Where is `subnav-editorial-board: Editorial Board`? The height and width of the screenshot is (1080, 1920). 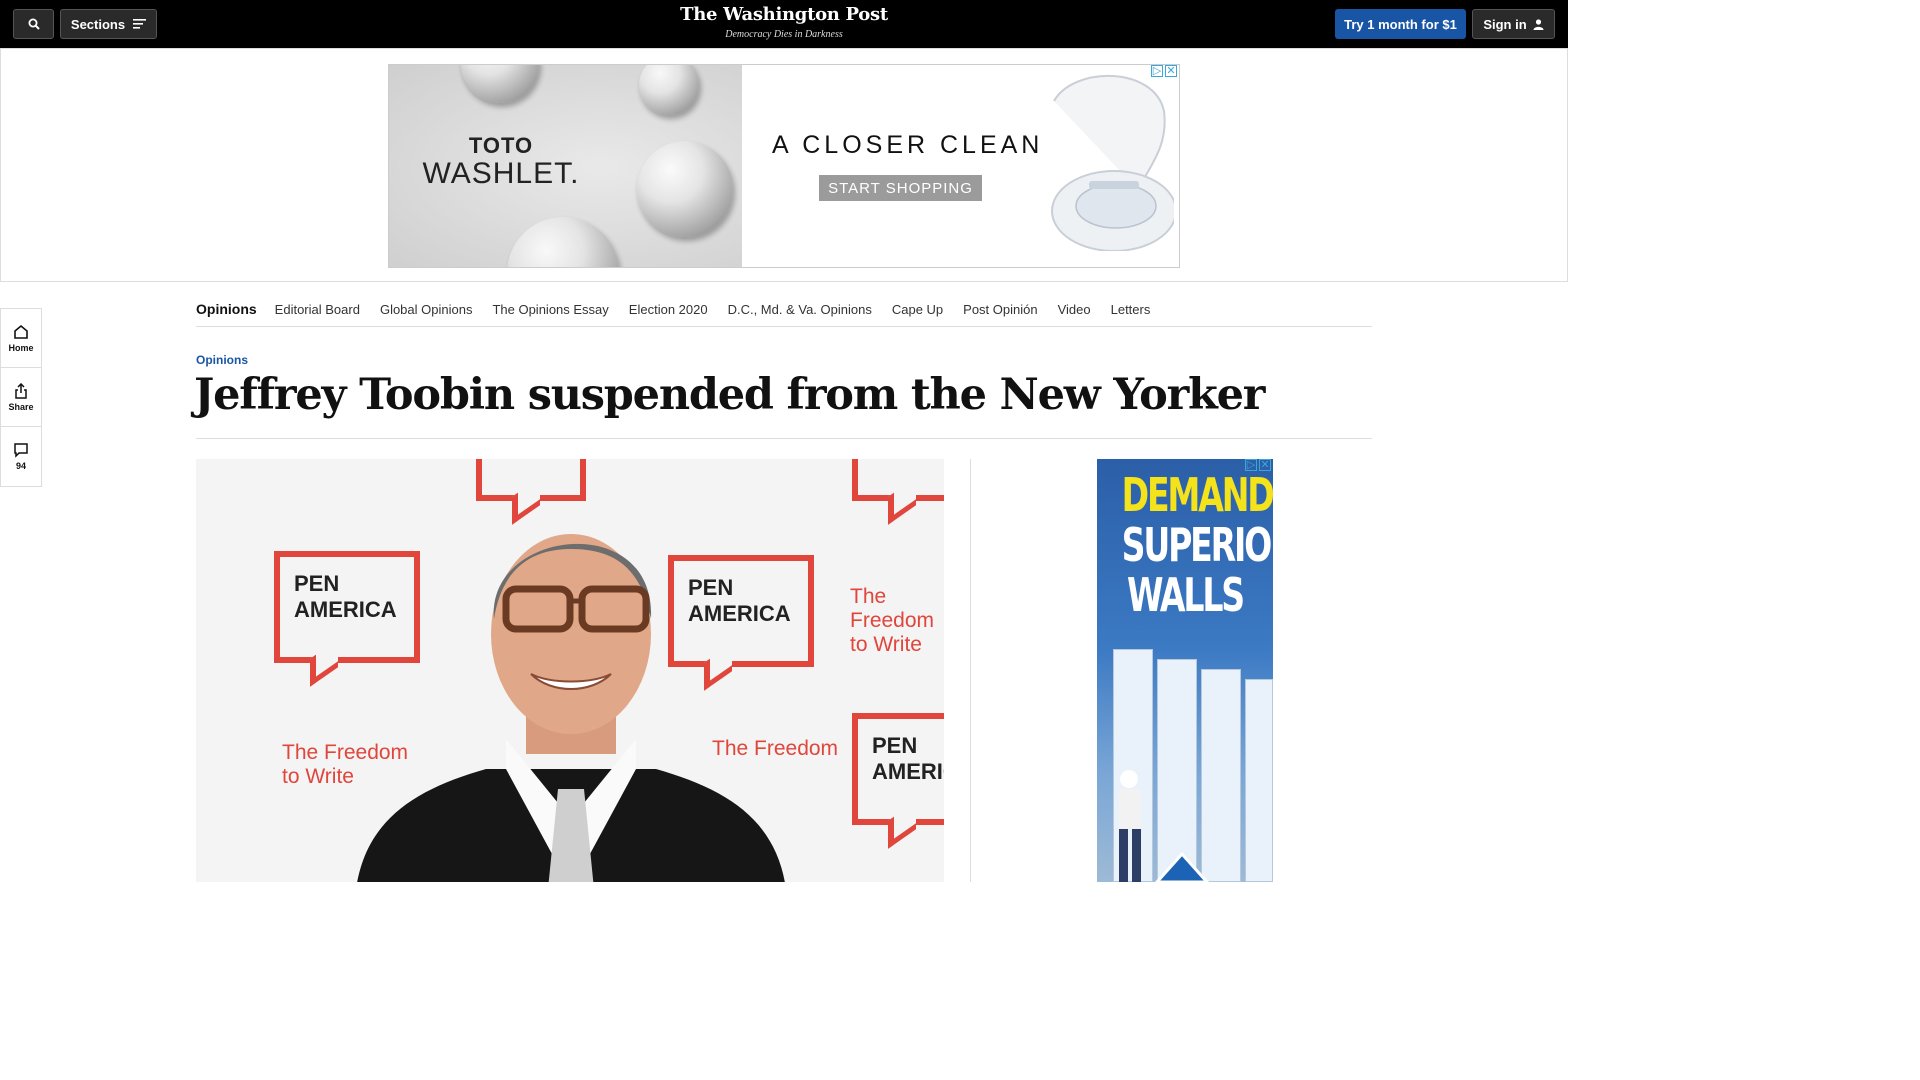 subnav-editorial-board: Editorial Board is located at coordinates (317, 309).